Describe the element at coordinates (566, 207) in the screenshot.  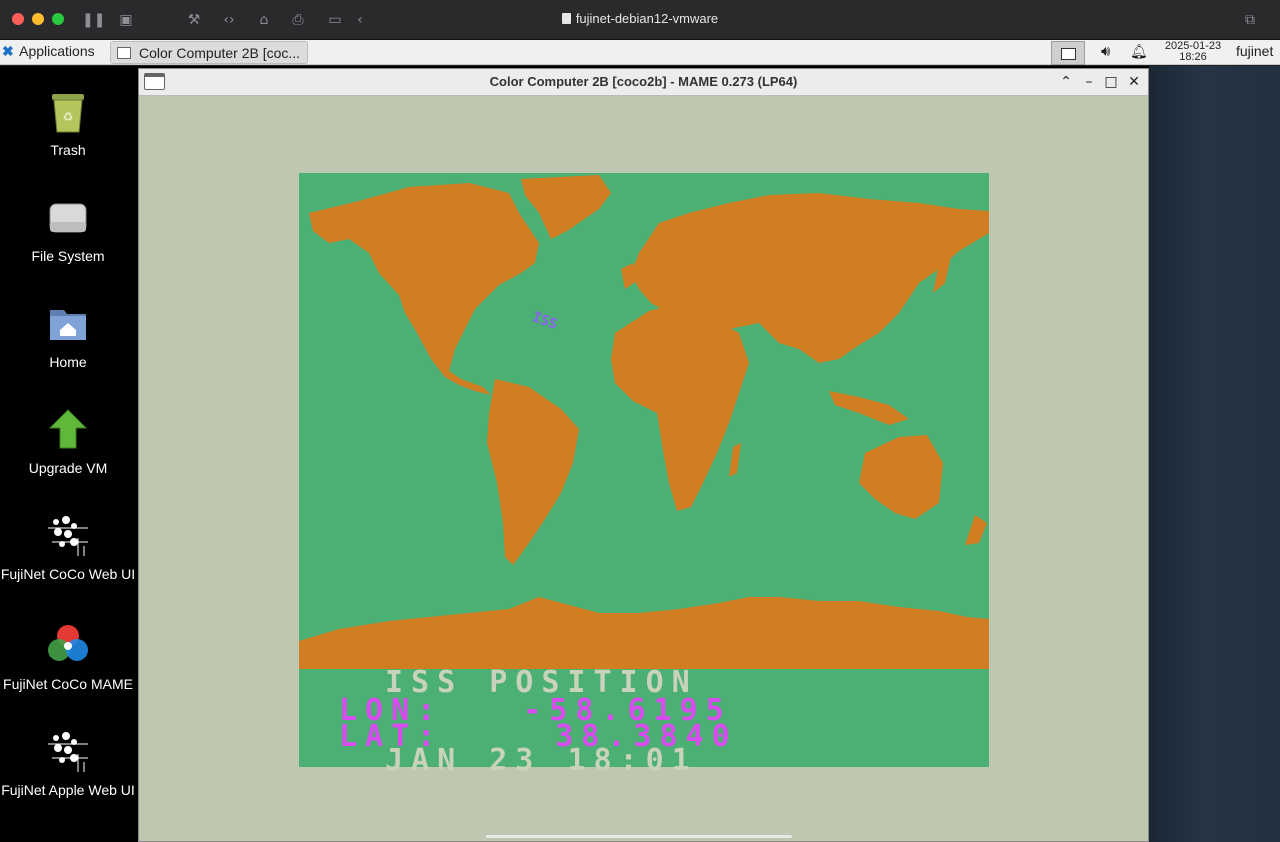
I see `greenland` at that location.